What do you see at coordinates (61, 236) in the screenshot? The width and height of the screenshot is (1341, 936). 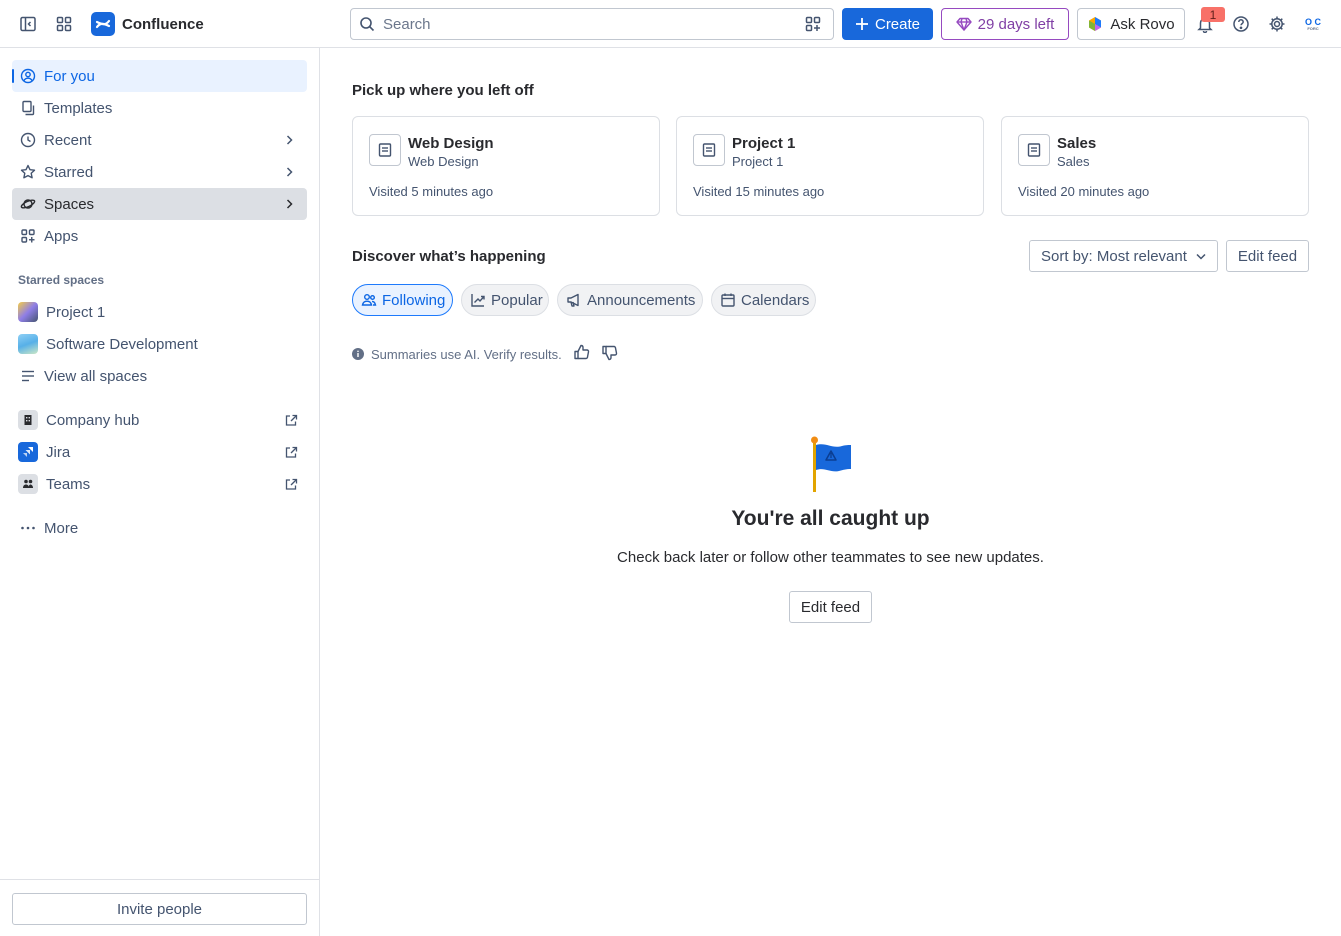 I see `sidebar-item-label: Apps` at bounding box center [61, 236].